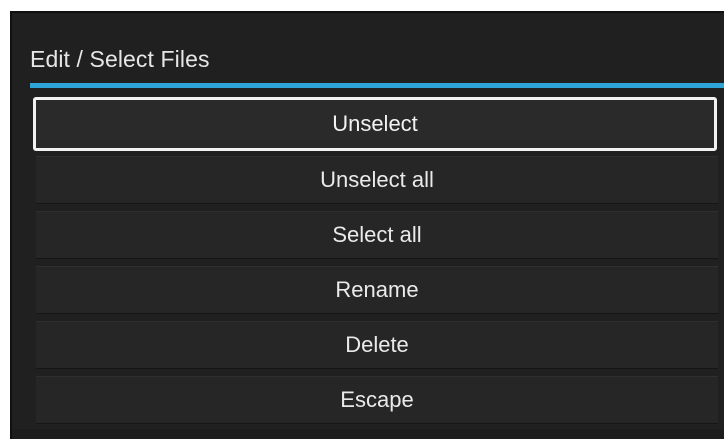 The image size is (724, 439). I want to click on menu-item-unselect: Unselect, so click(375, 124).